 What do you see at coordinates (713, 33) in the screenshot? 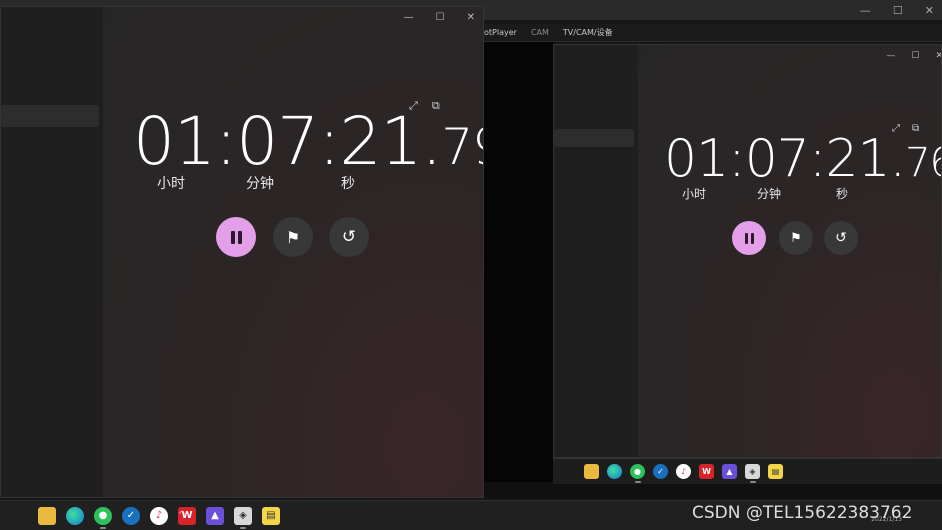
I see `player-toolbar: otPlayer CAM TV/CAM/设备` at bounding box center [713, 33].